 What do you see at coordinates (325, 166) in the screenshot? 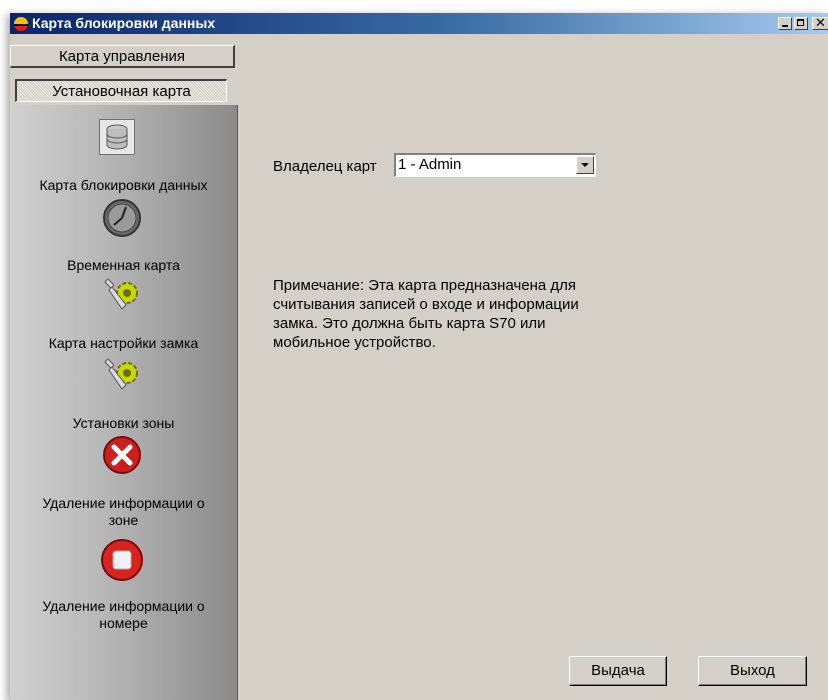
I see `owner-label: Владелец карт` at bounding box center [325, 166].